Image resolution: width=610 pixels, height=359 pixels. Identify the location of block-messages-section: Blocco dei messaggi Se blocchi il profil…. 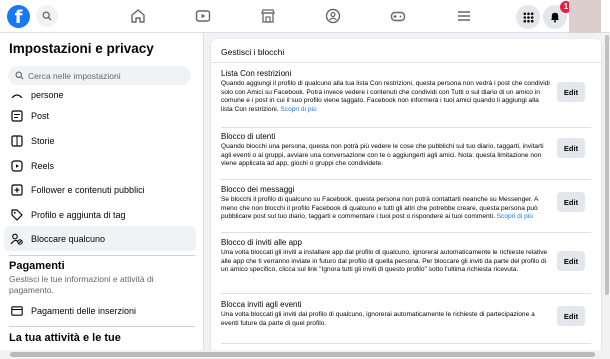
(386, 203).